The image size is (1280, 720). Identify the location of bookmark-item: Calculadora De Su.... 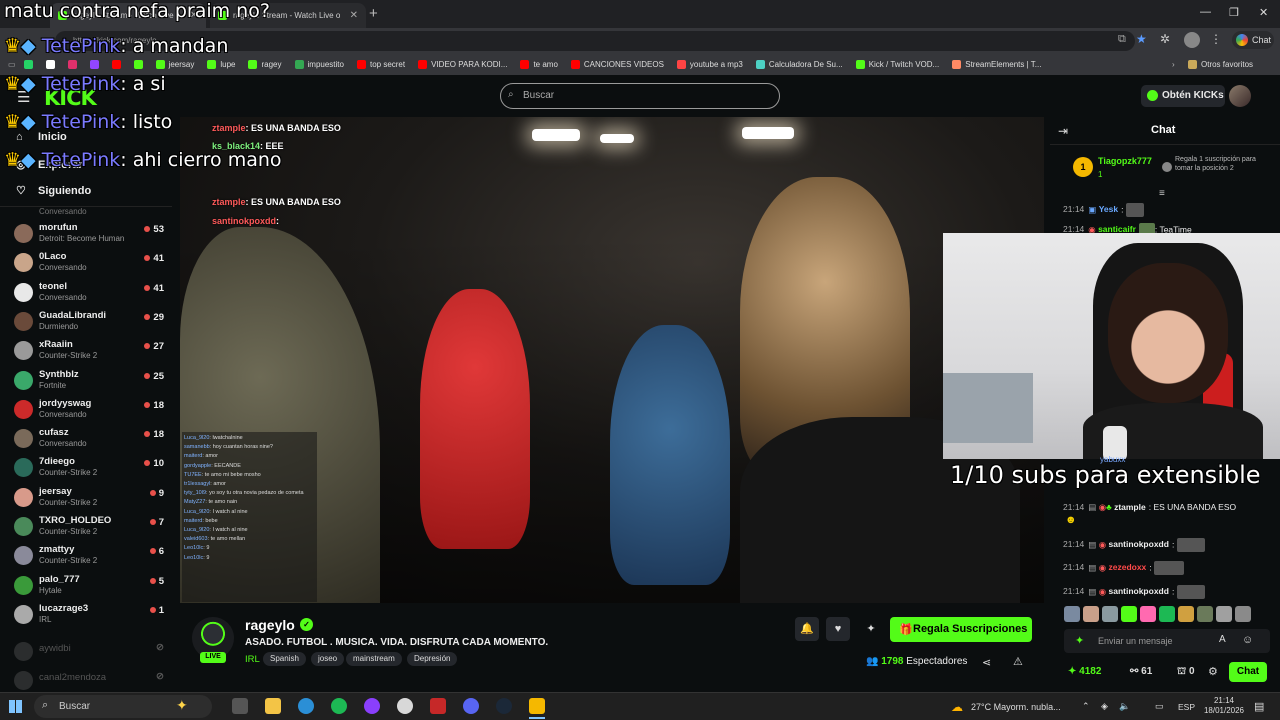
(799, 64).